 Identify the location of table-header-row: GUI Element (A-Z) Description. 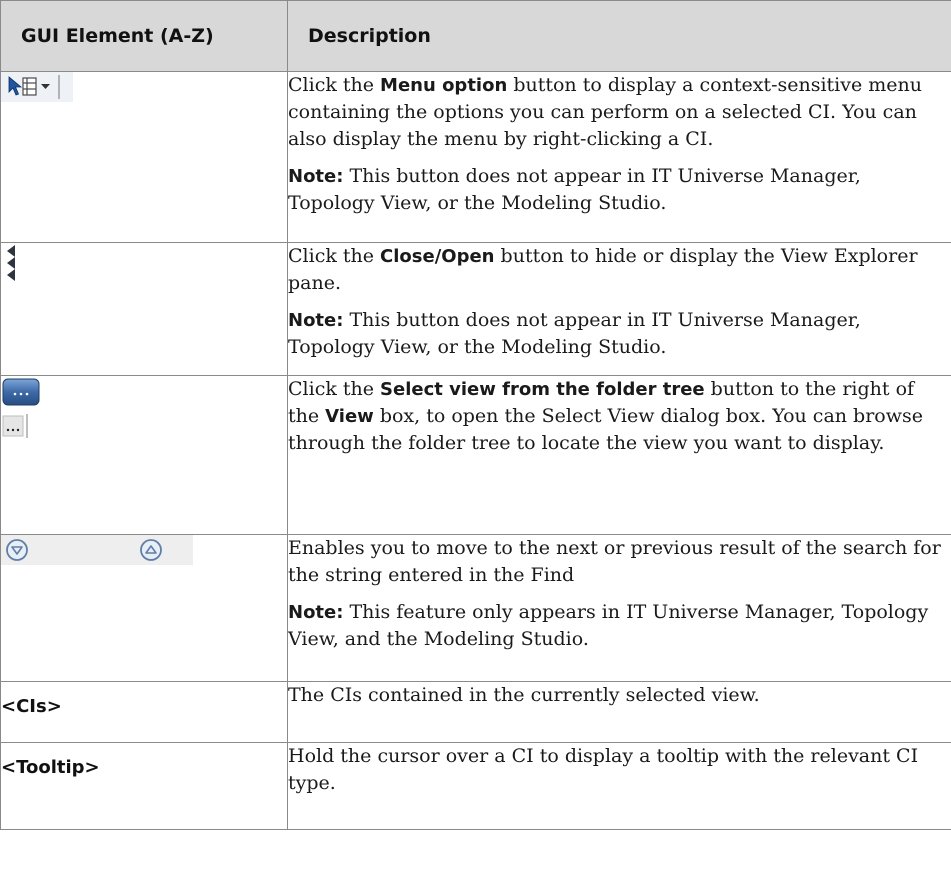
(475, 36).